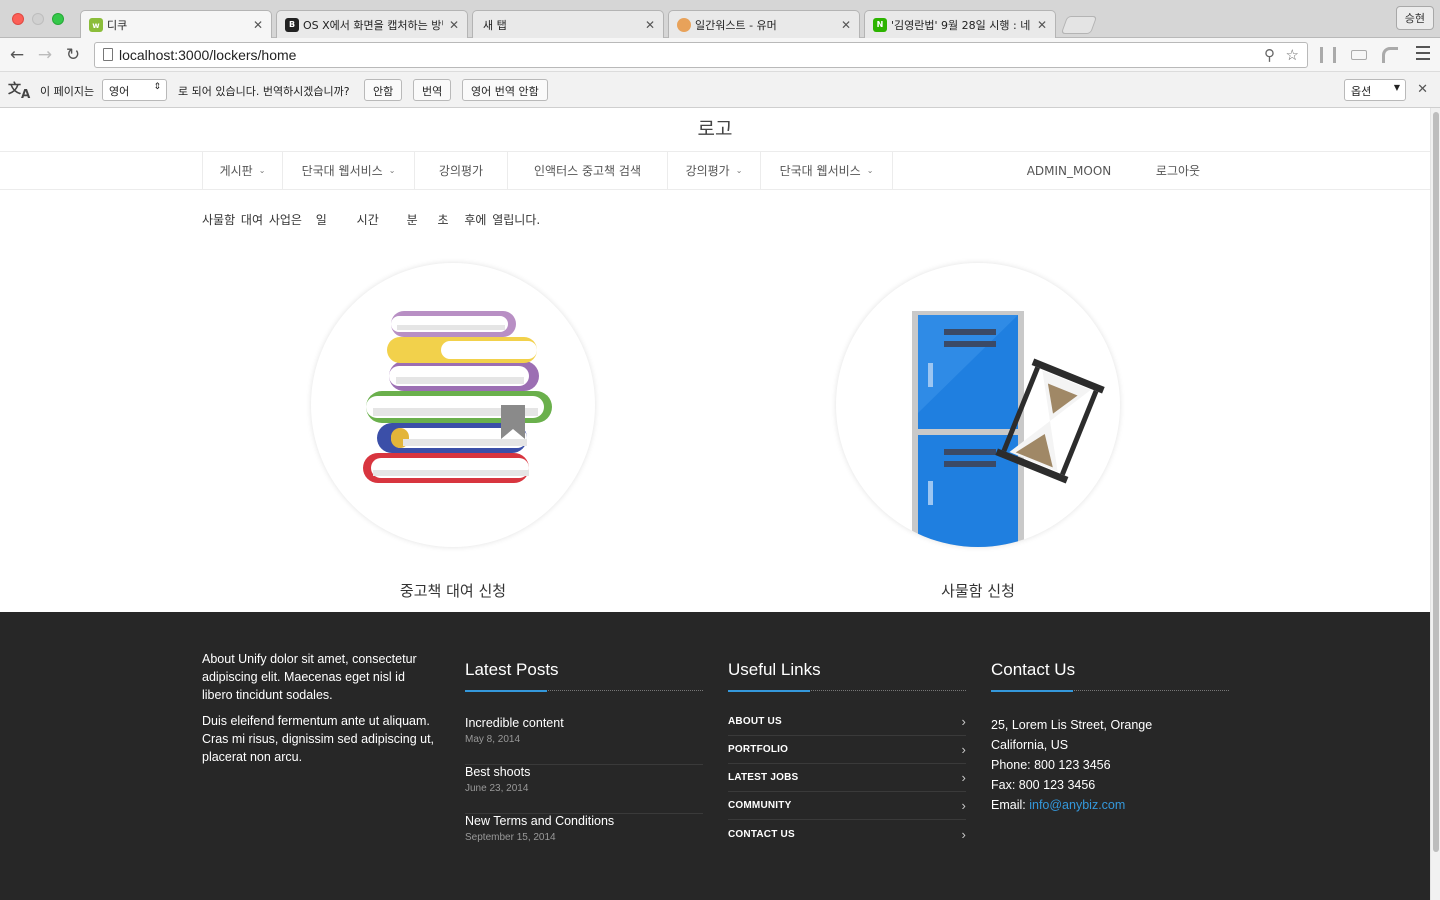 The image size is (1440, 900). Describe the element at coordinates (758, 749) in the screenshot. I see `link-label: PORTFOLIO` at that location.